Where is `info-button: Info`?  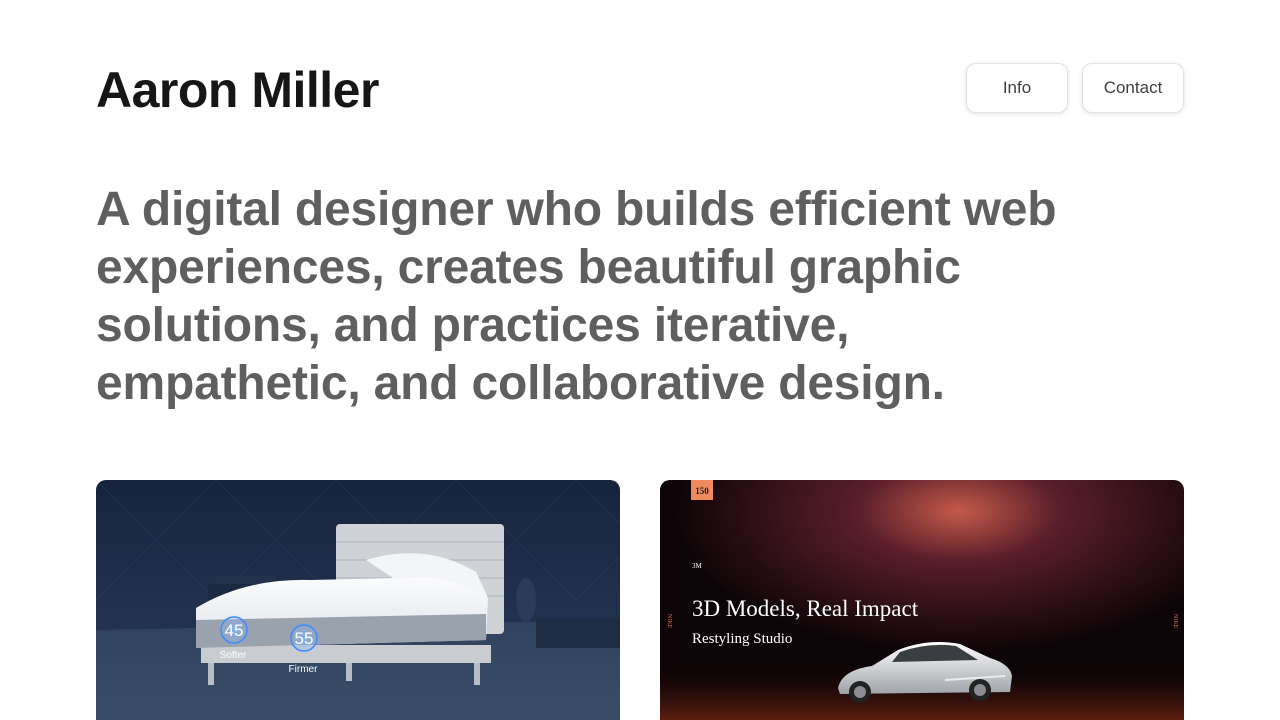
info-button: Info is located at coordinates (1017, 88).